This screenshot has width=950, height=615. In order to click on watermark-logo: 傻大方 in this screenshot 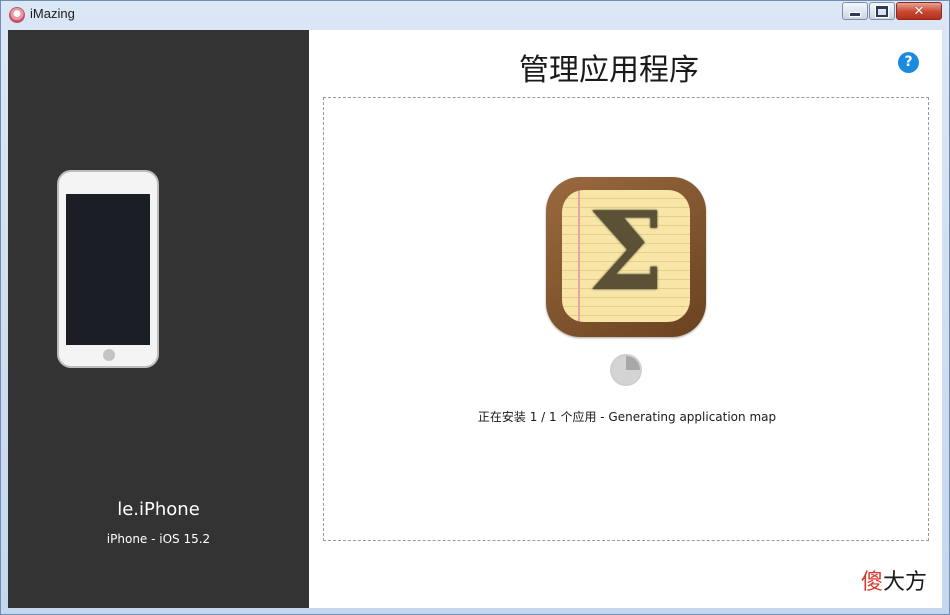, I will do `click(894, 580)`.